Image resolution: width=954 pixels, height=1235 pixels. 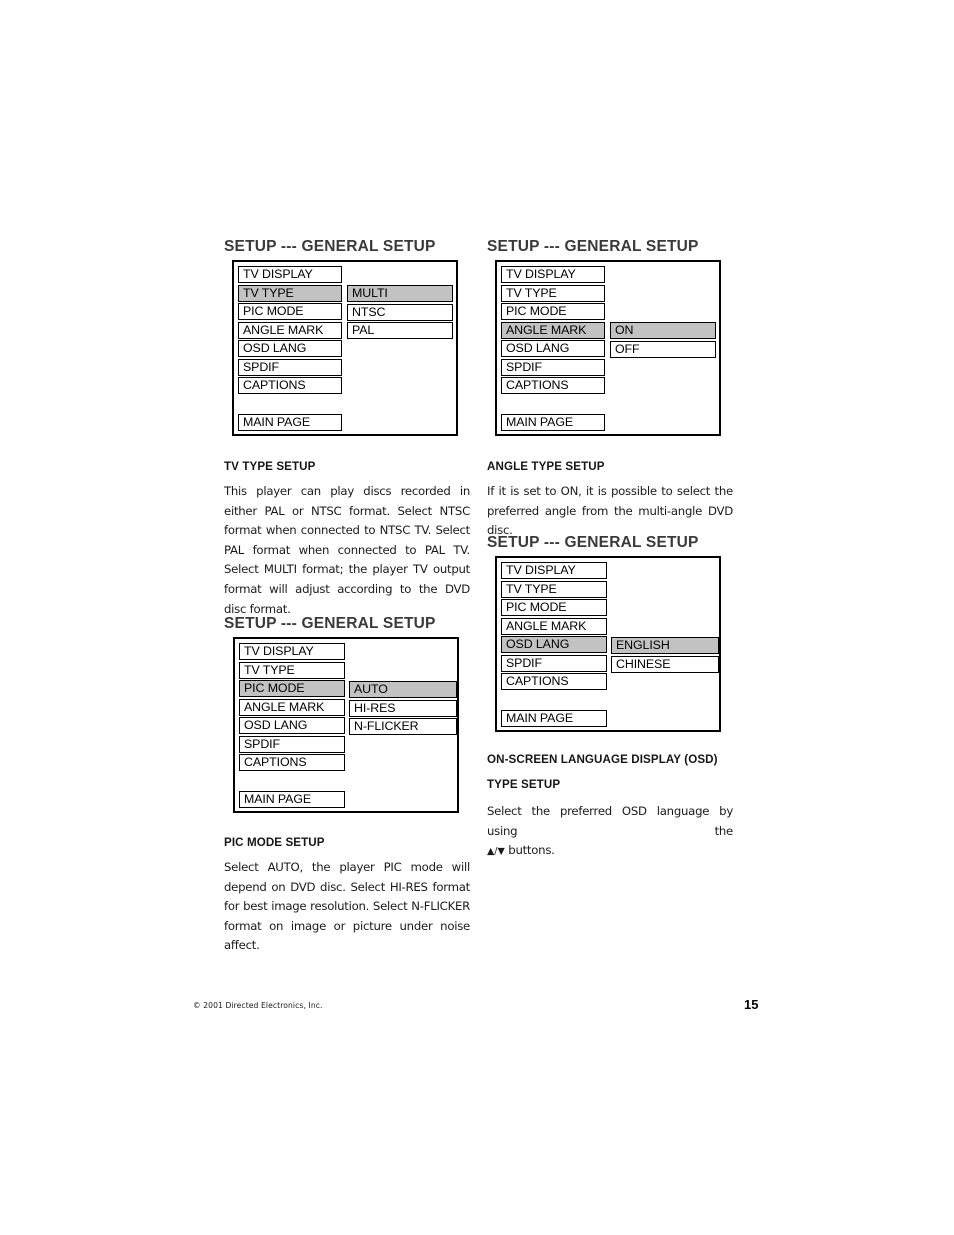 I want to click on osd-menu-item-selected: PIC MODE, so click(x=292, y=688).